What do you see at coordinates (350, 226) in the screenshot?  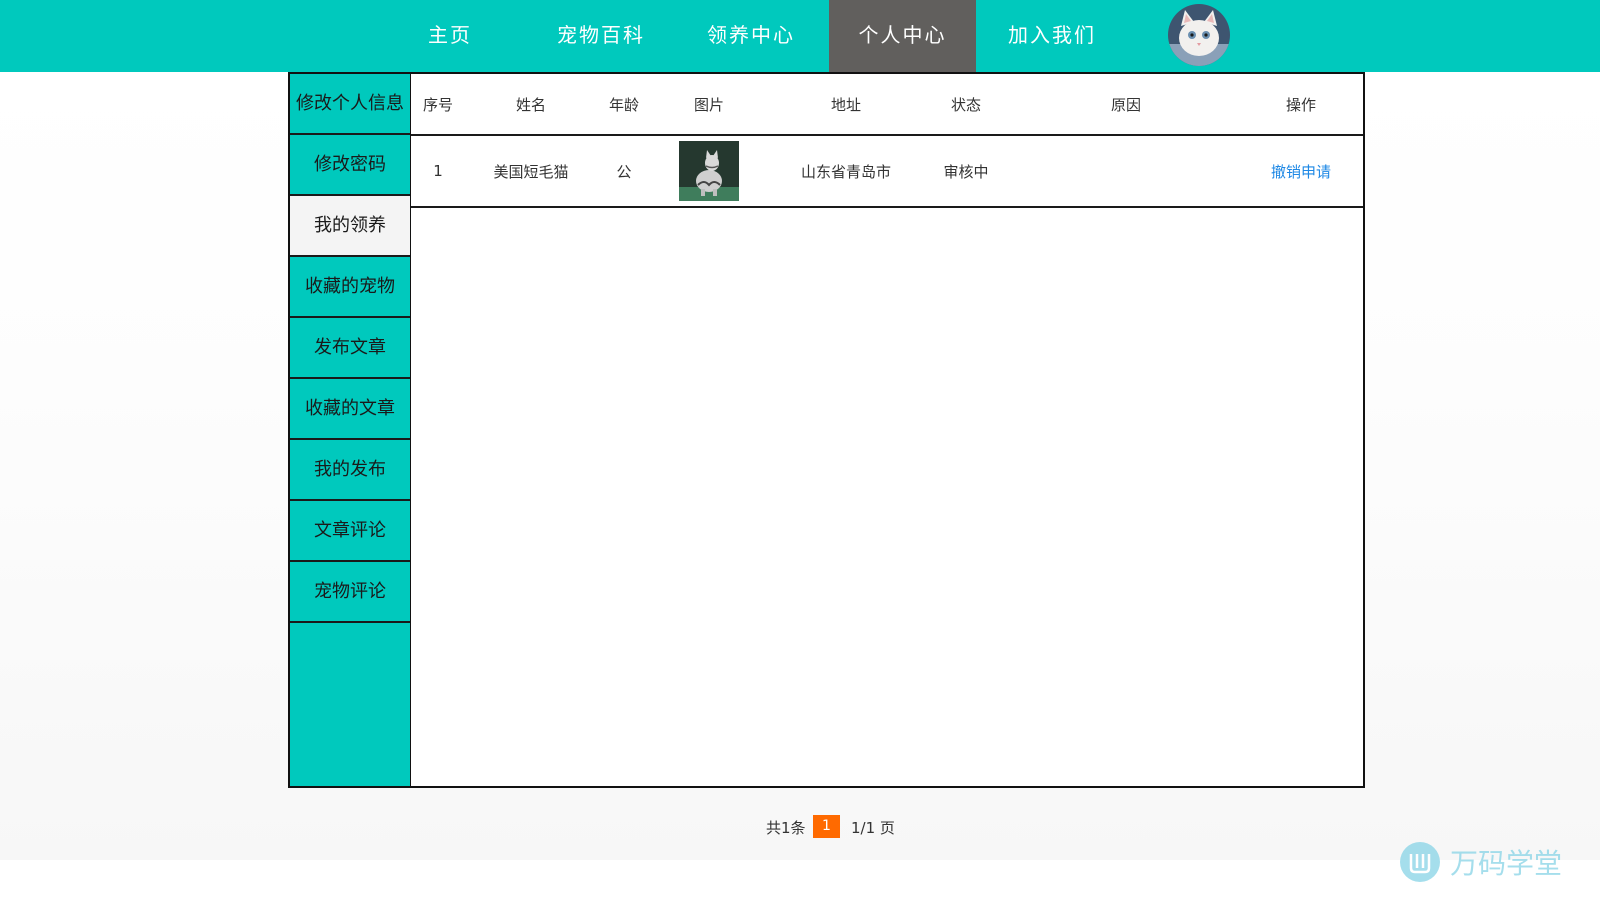 I see `sidebar-item-my-adoptions: 我的领养` at bounding box center [350, 226].